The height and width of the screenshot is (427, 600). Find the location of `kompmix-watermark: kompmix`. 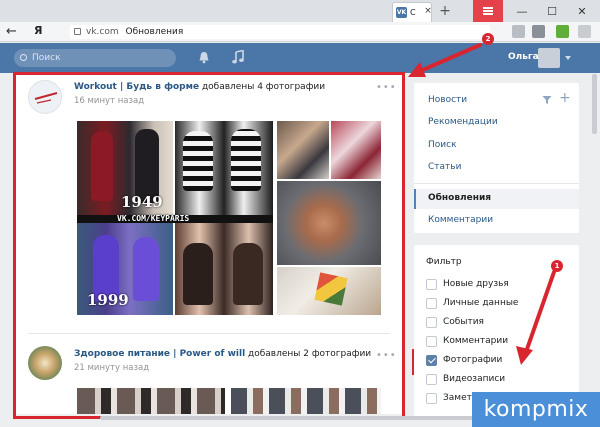

kompmix-watermark: kompmix is located at coordinates (536, 409).